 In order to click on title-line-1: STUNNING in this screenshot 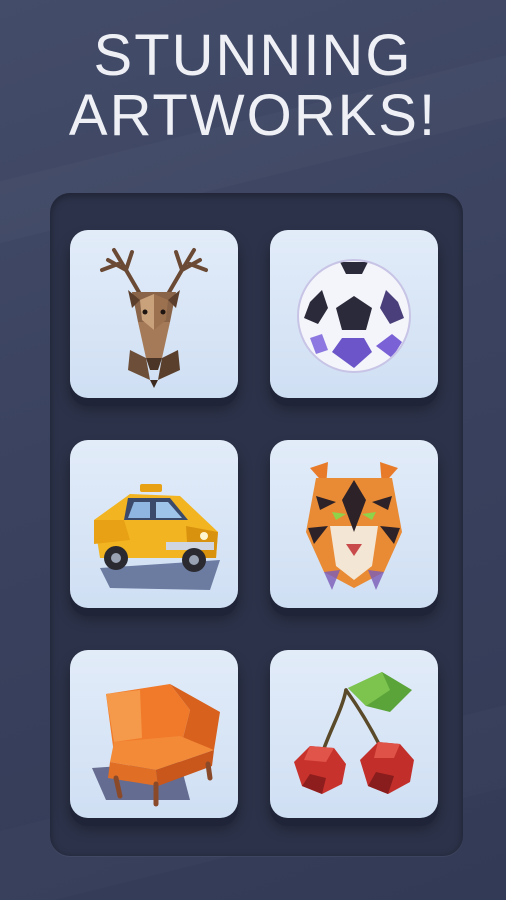, I will do `click(253, 55)`.